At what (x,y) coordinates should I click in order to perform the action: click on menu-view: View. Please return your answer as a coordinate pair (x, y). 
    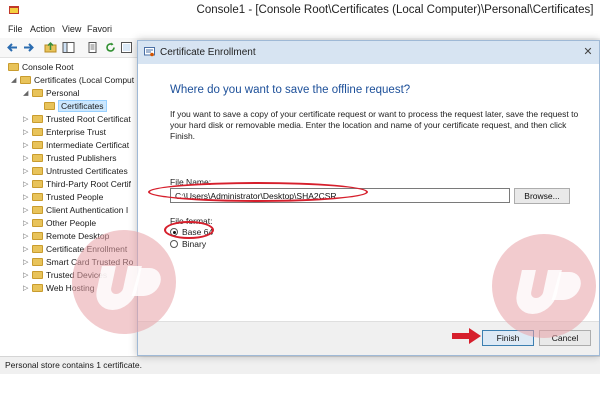
    Looking at the image, I should click on (71, 29).